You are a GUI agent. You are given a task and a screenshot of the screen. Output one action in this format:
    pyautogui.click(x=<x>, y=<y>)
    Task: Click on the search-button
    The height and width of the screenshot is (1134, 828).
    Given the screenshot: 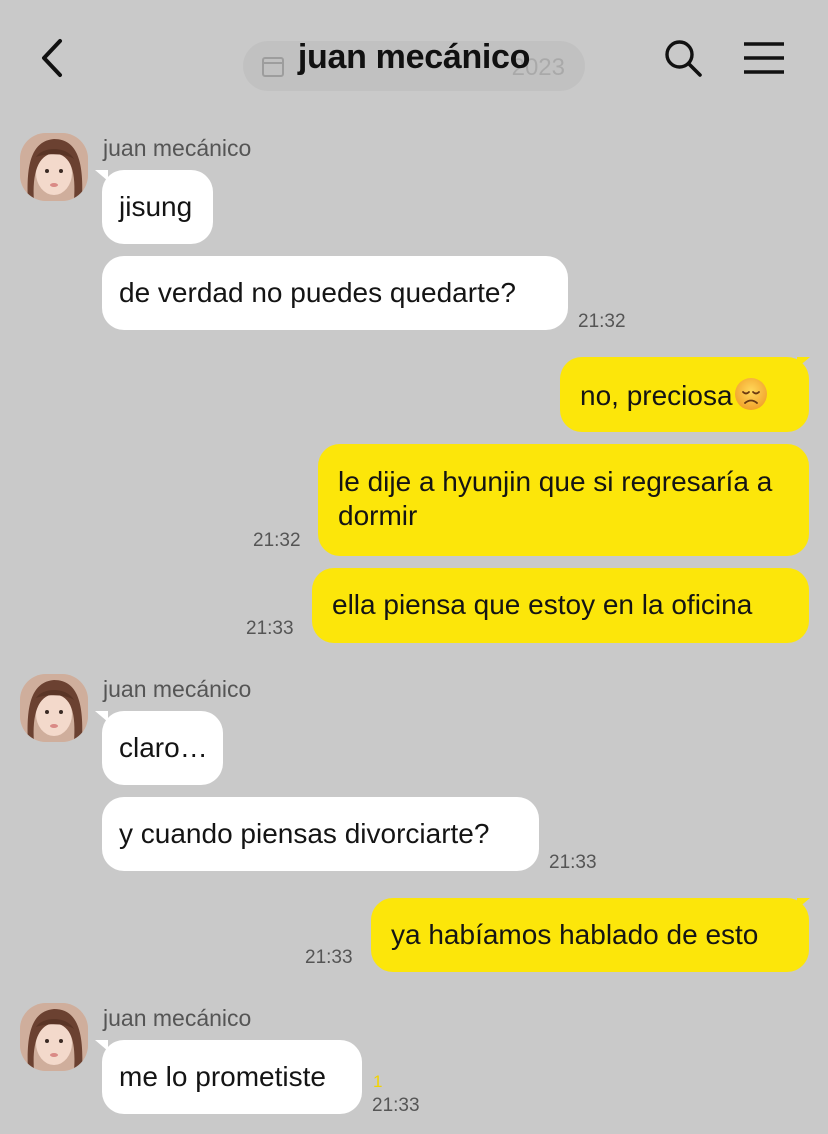 What is the action you would take?
    pyautogui.click(x=683, y=58)
    